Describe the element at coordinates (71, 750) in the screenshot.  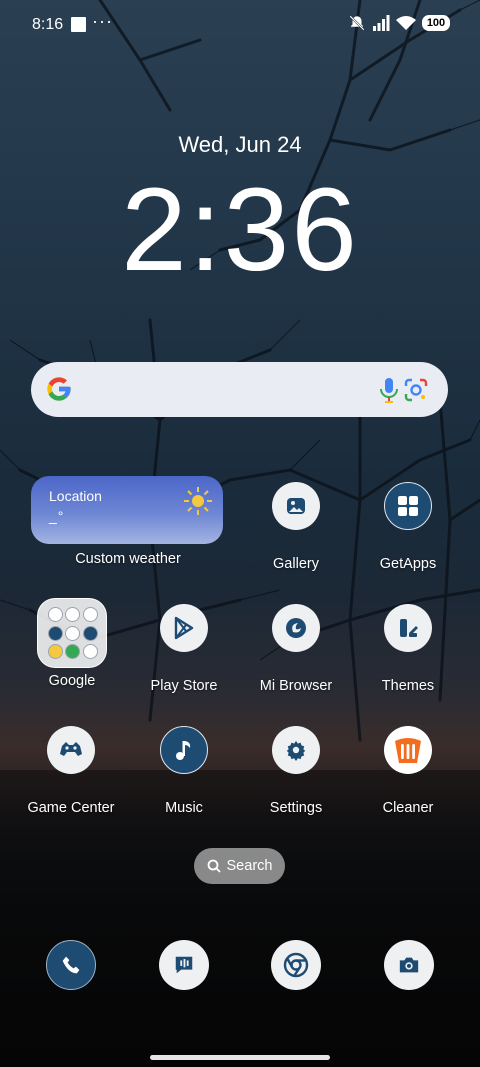
I see `game-center-icon` at that location.